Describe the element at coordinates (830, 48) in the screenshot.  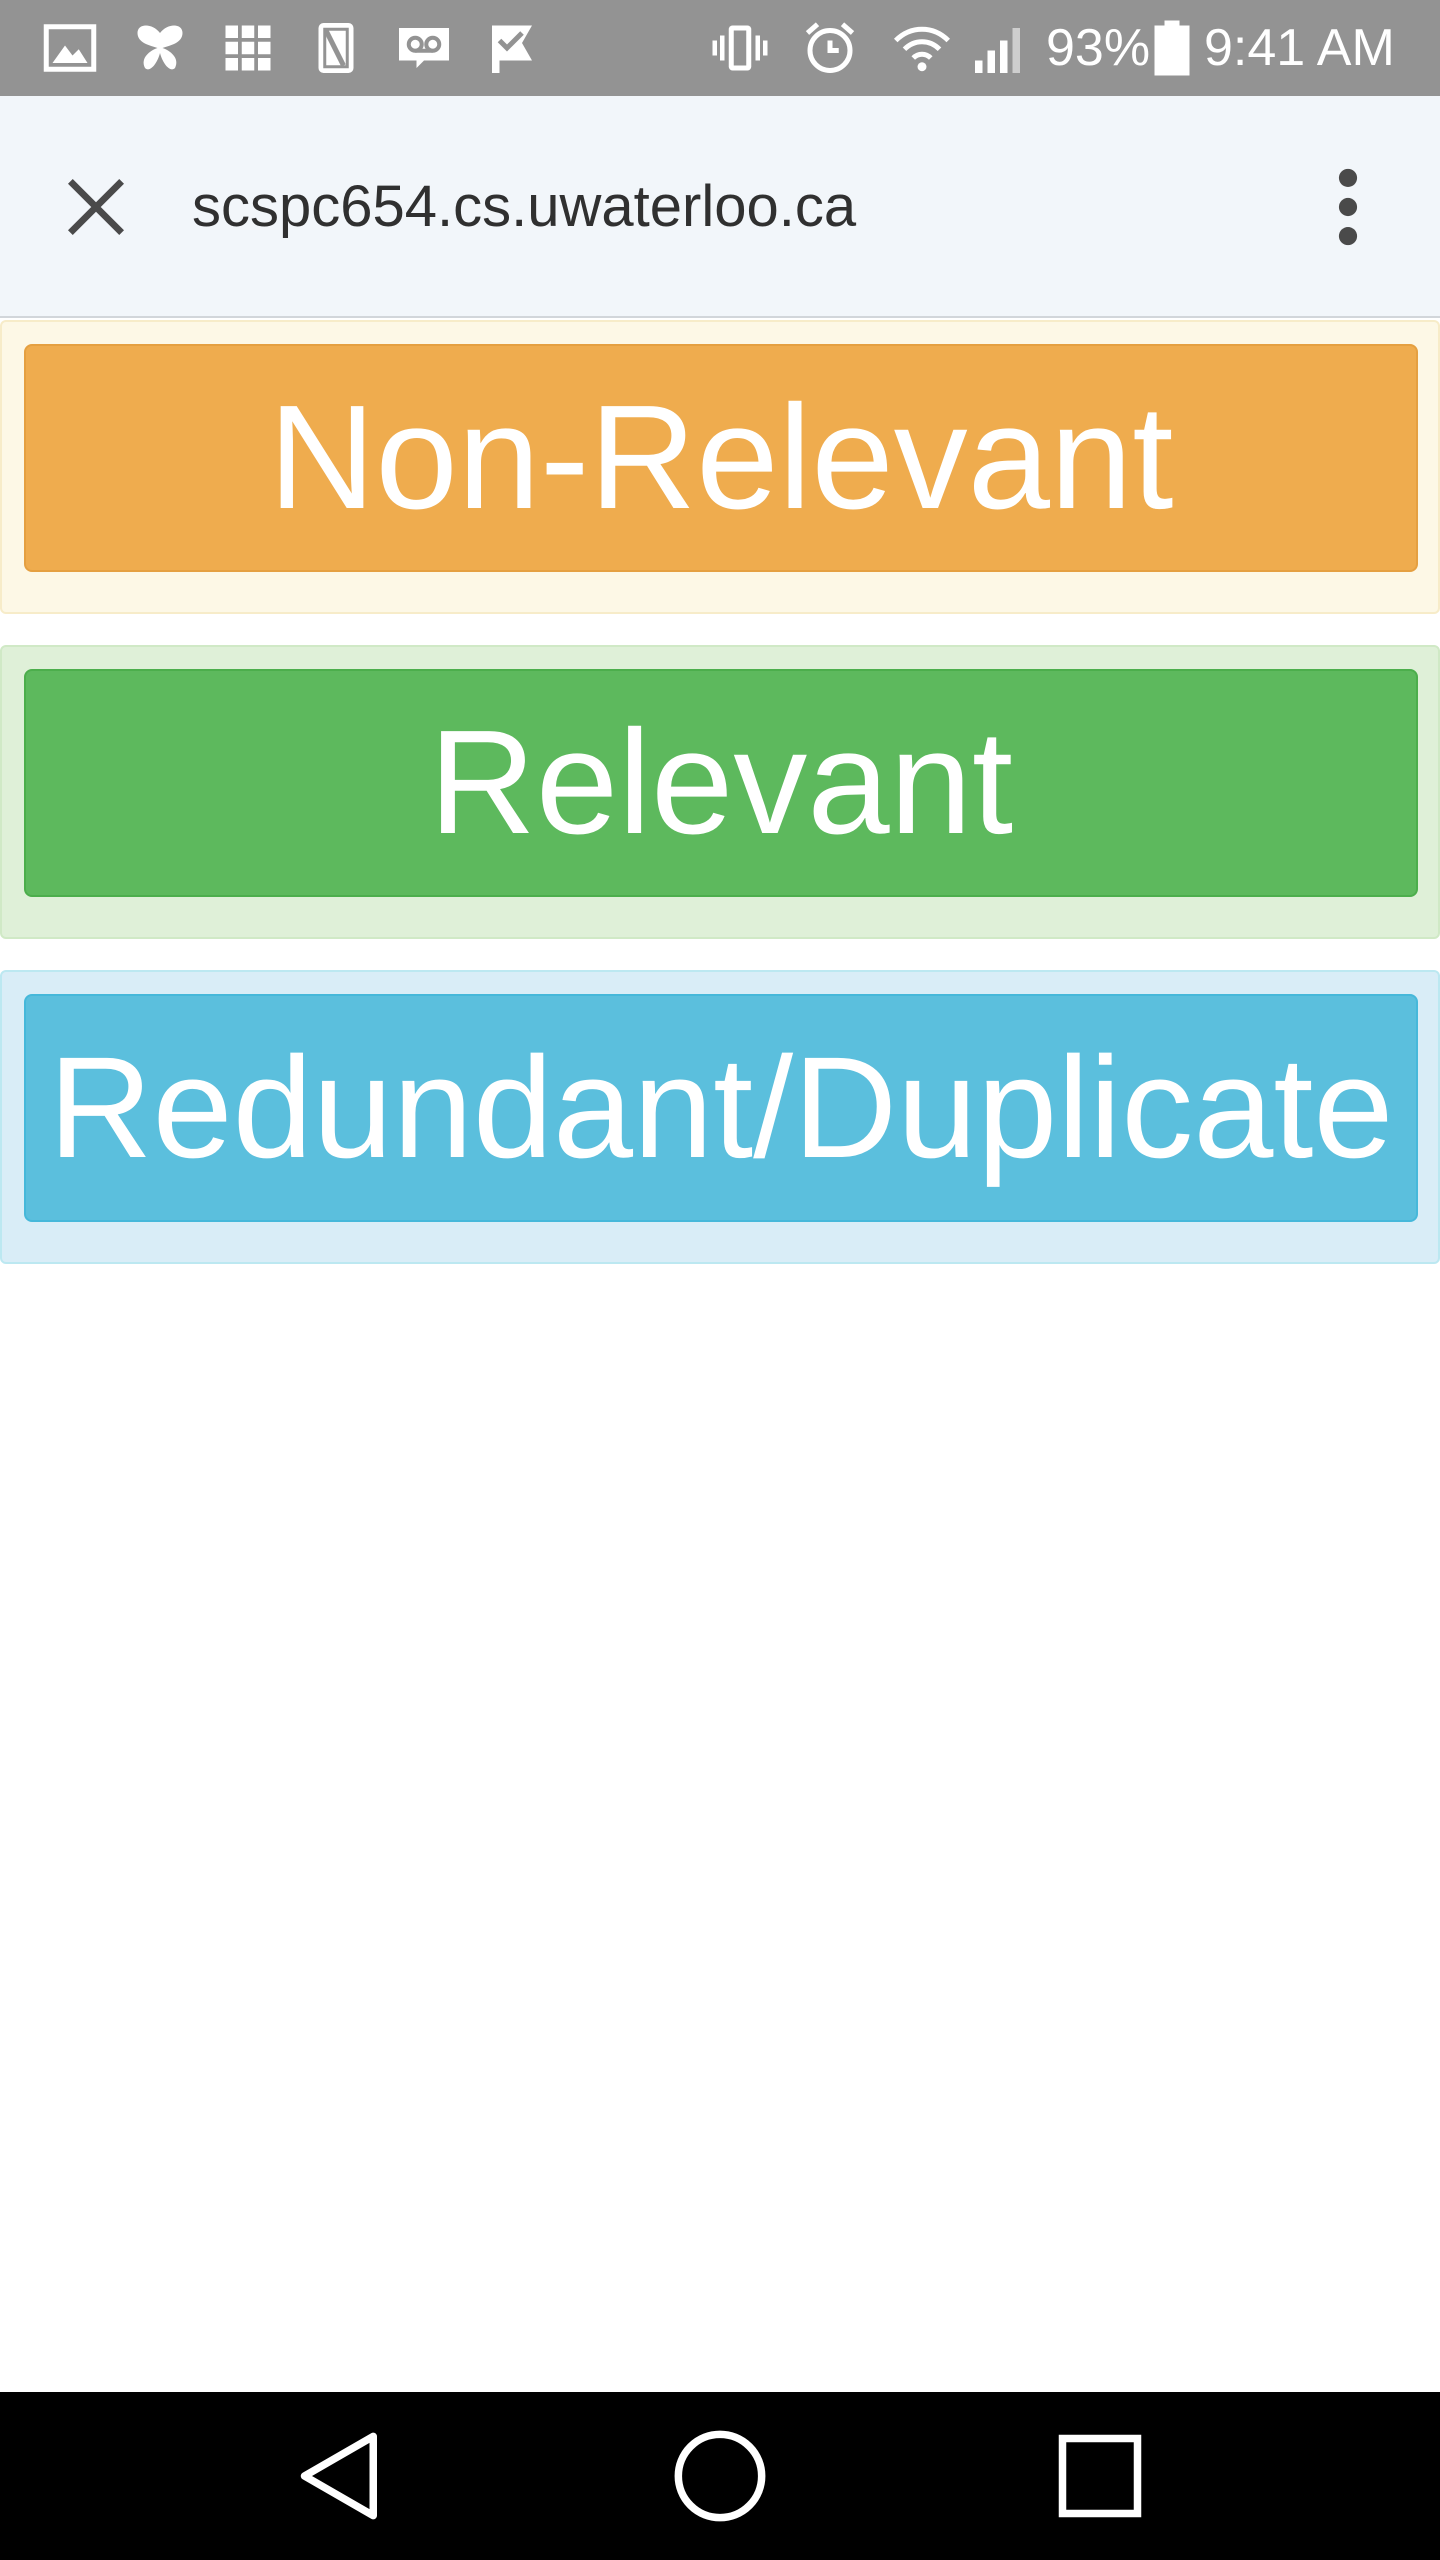
I see `alarm-icon` at that location.